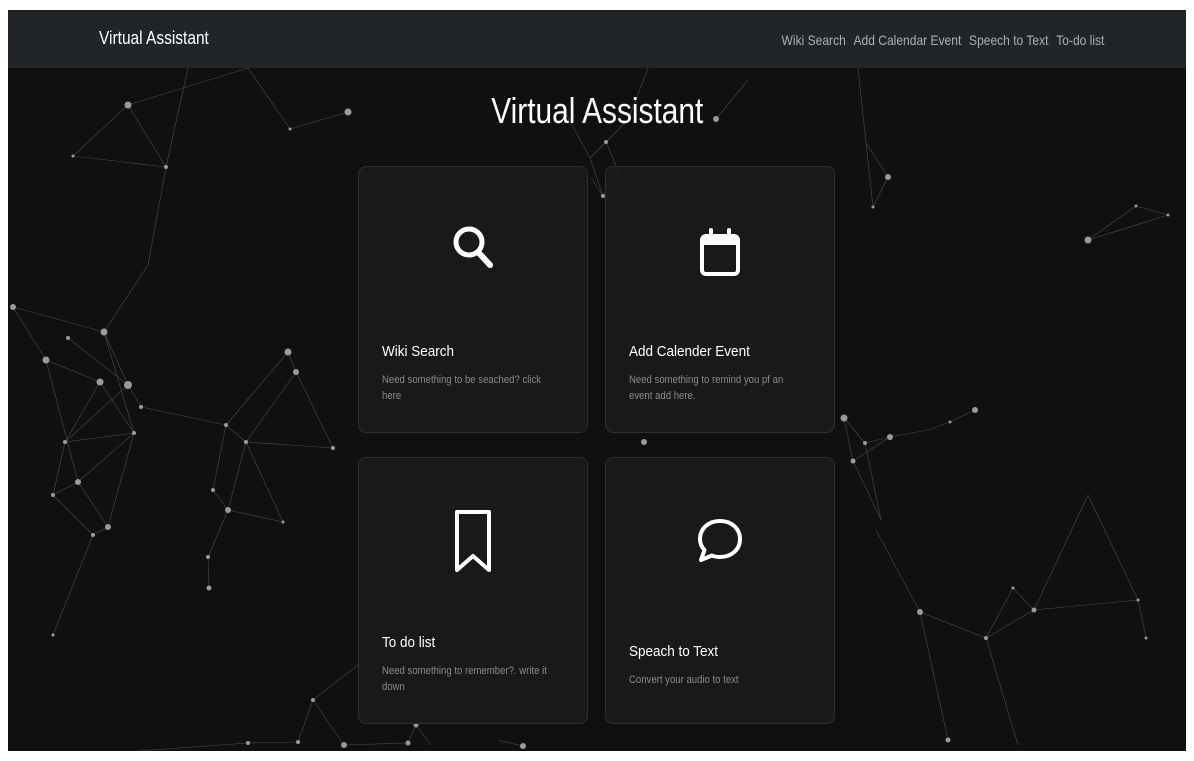 Image resolution: width=1194 pixels, height=761 pixels. Describe the element at coordinates (597, 110) in the screenshot. I see `page-title: Virtual Assistant` at that location.